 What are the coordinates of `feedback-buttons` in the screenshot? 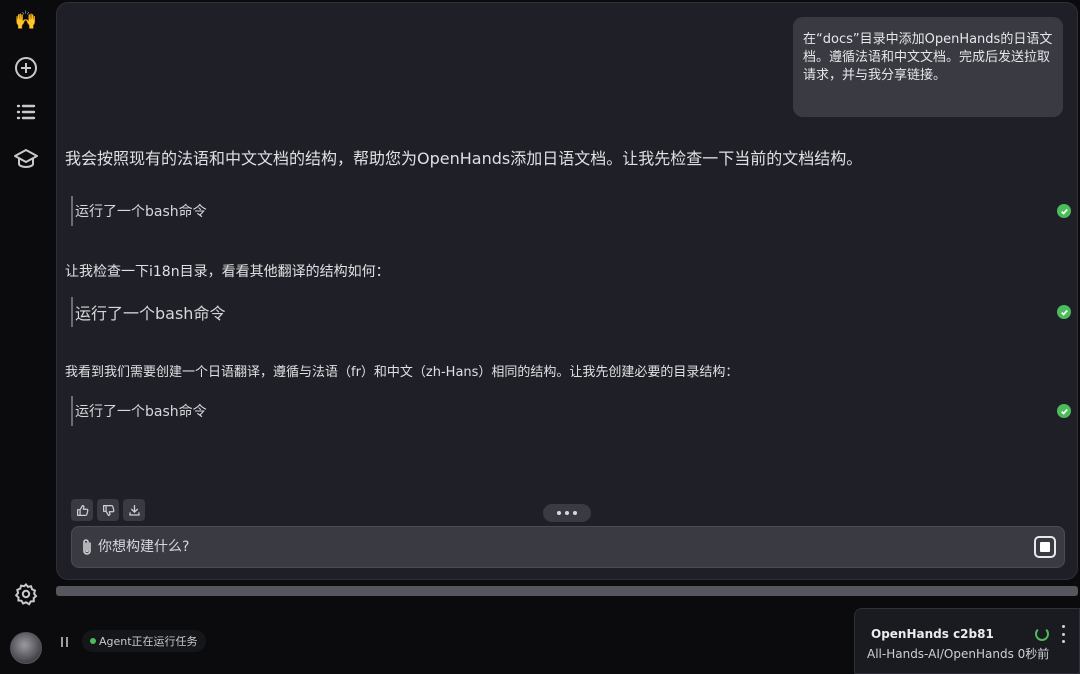 It's located at (108, 510).